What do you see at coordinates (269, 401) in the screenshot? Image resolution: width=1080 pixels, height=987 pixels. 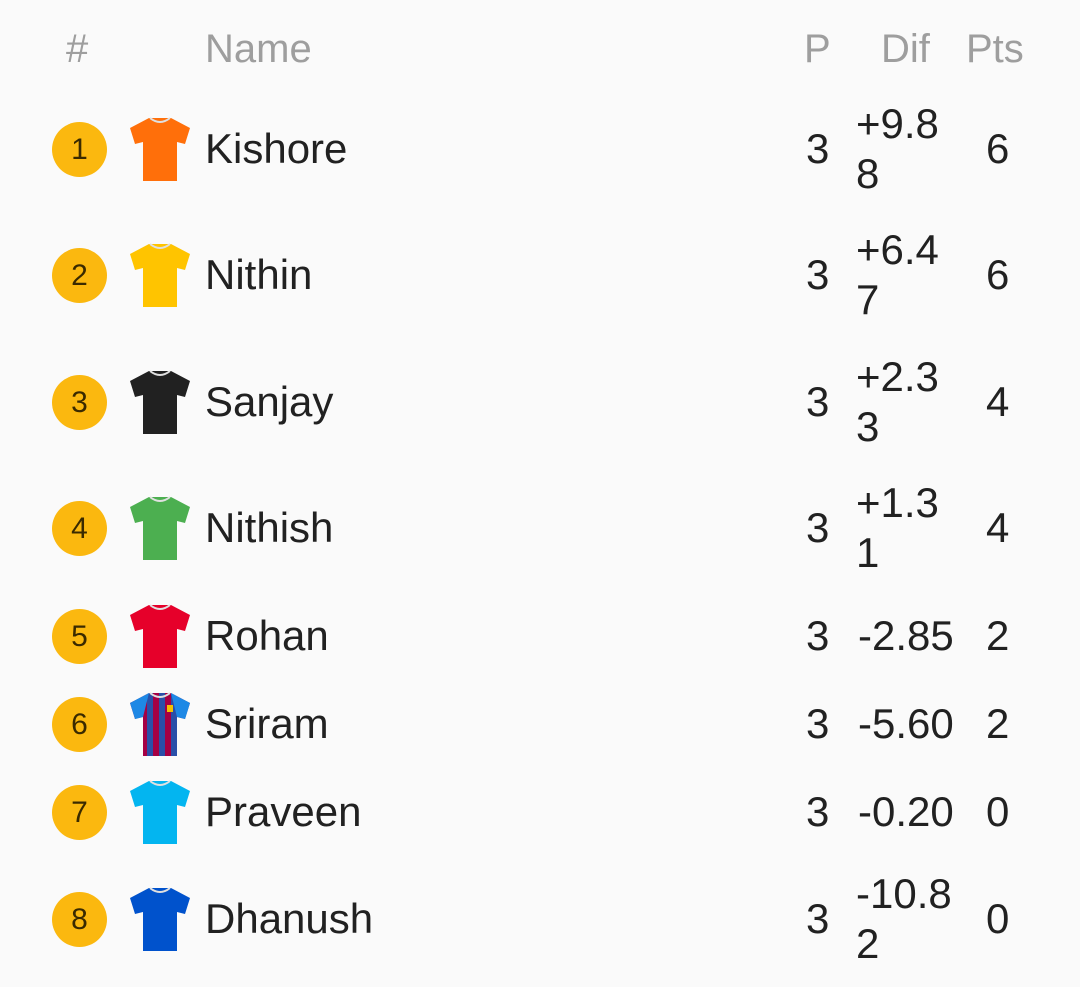 I see `player-name: Sanjay` at bounding box center [269, 401].